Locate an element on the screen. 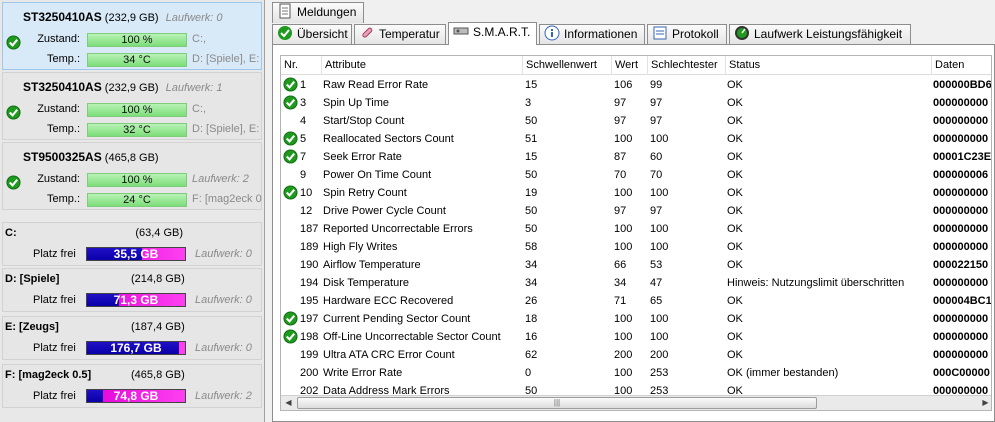  cell-schlechtester: 65 is located at coordinates (656, 301).